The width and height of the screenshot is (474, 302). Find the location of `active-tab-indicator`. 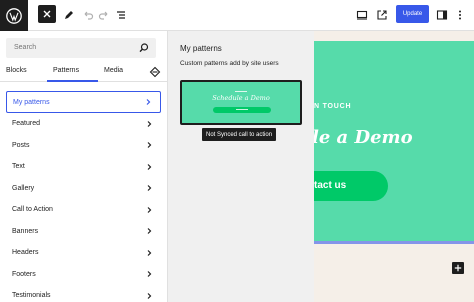

active-tab-indicator is located at coordinates (72, 81).